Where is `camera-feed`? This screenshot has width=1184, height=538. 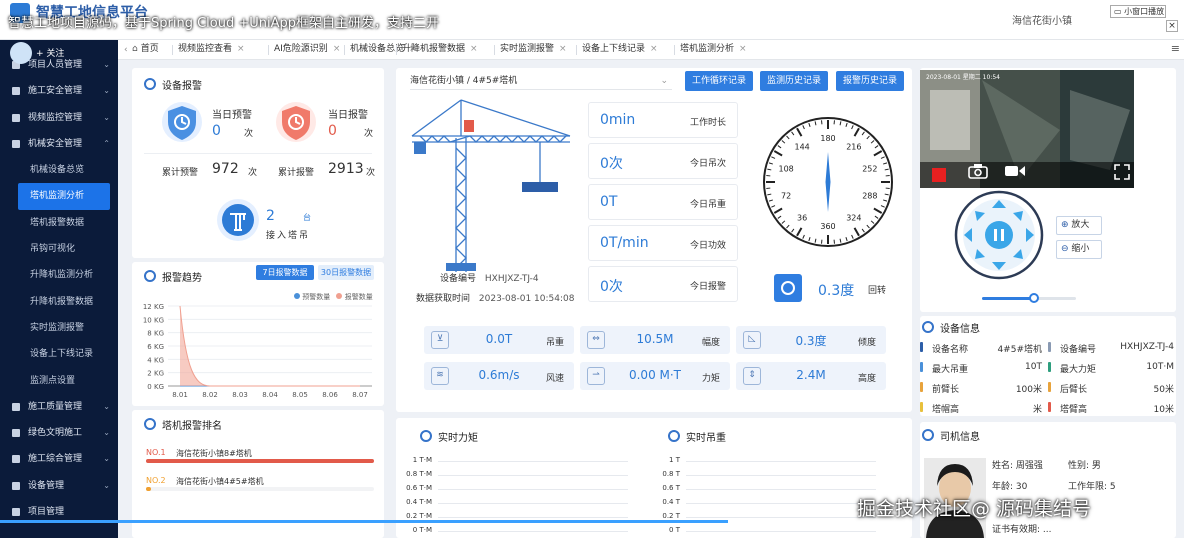
camera-feed is located at coordinates (1027, 129).